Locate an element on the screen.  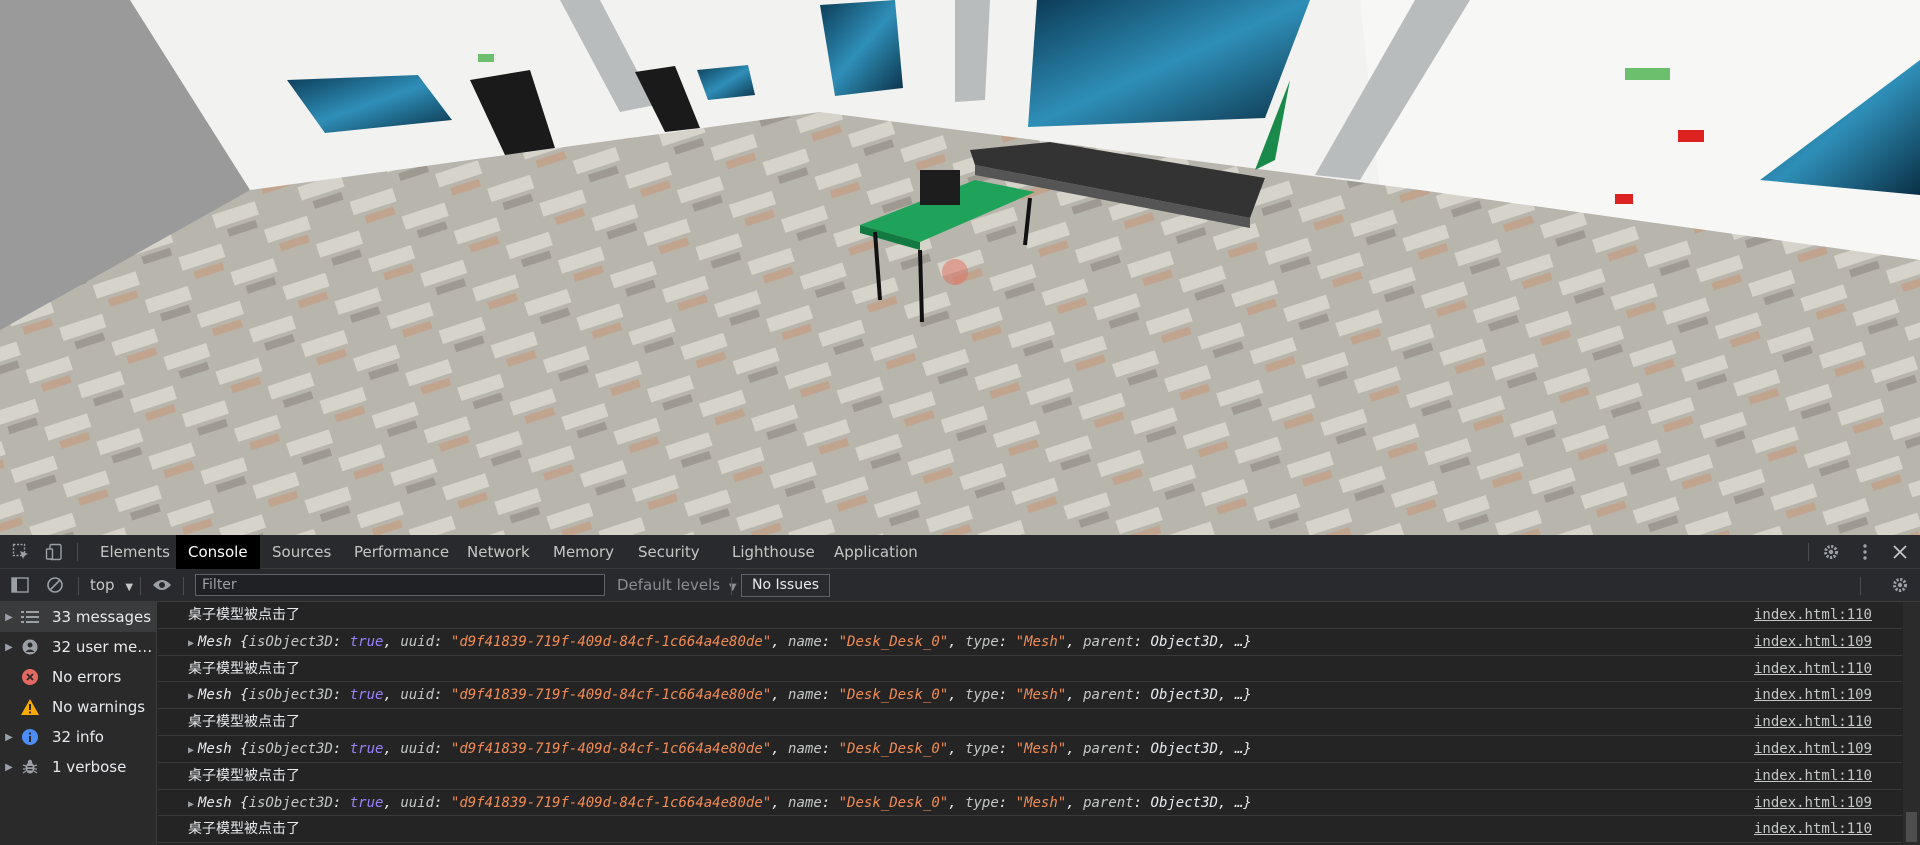
sidebar-item-info: ▶ 32 info is located at coordinates (78, 737).